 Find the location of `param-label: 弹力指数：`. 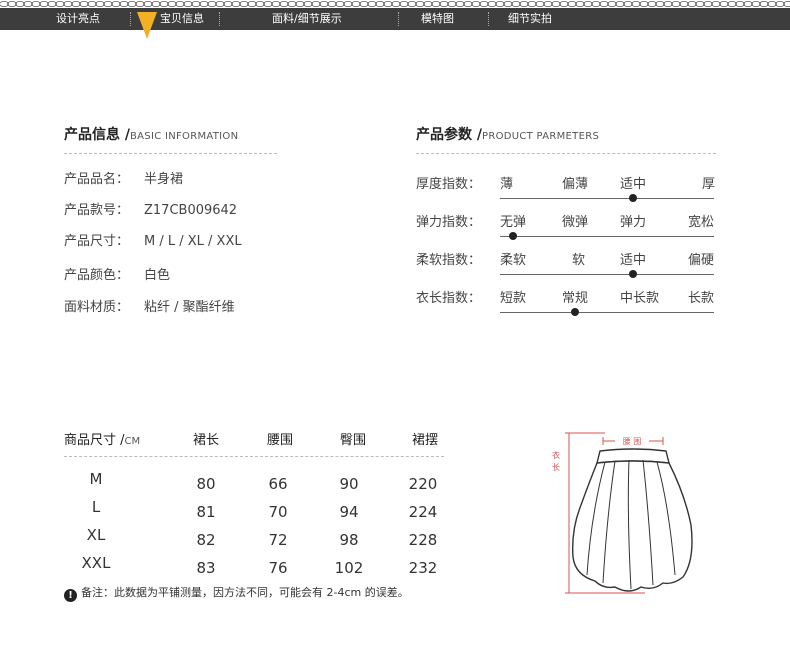

param-label: 弹力指数： is located at coordinates (449, 222).